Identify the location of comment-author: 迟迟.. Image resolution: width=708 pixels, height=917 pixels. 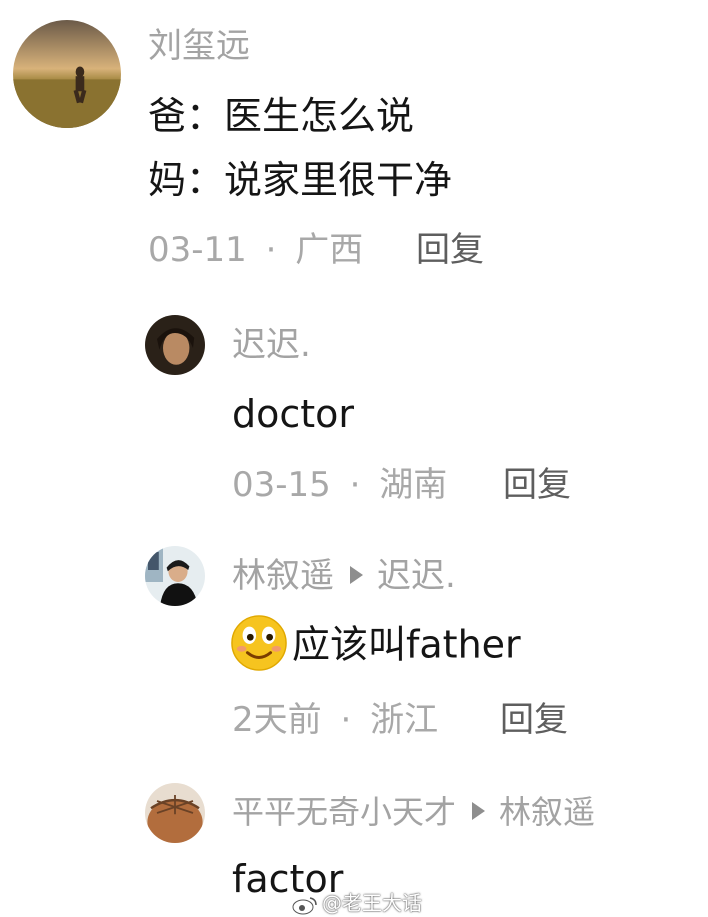
(271, 345).